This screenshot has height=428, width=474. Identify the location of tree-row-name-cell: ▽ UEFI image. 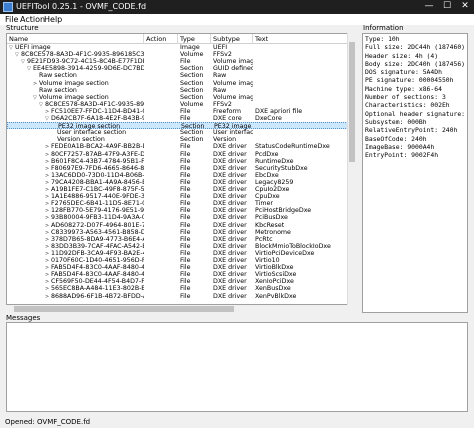
(76, 47).